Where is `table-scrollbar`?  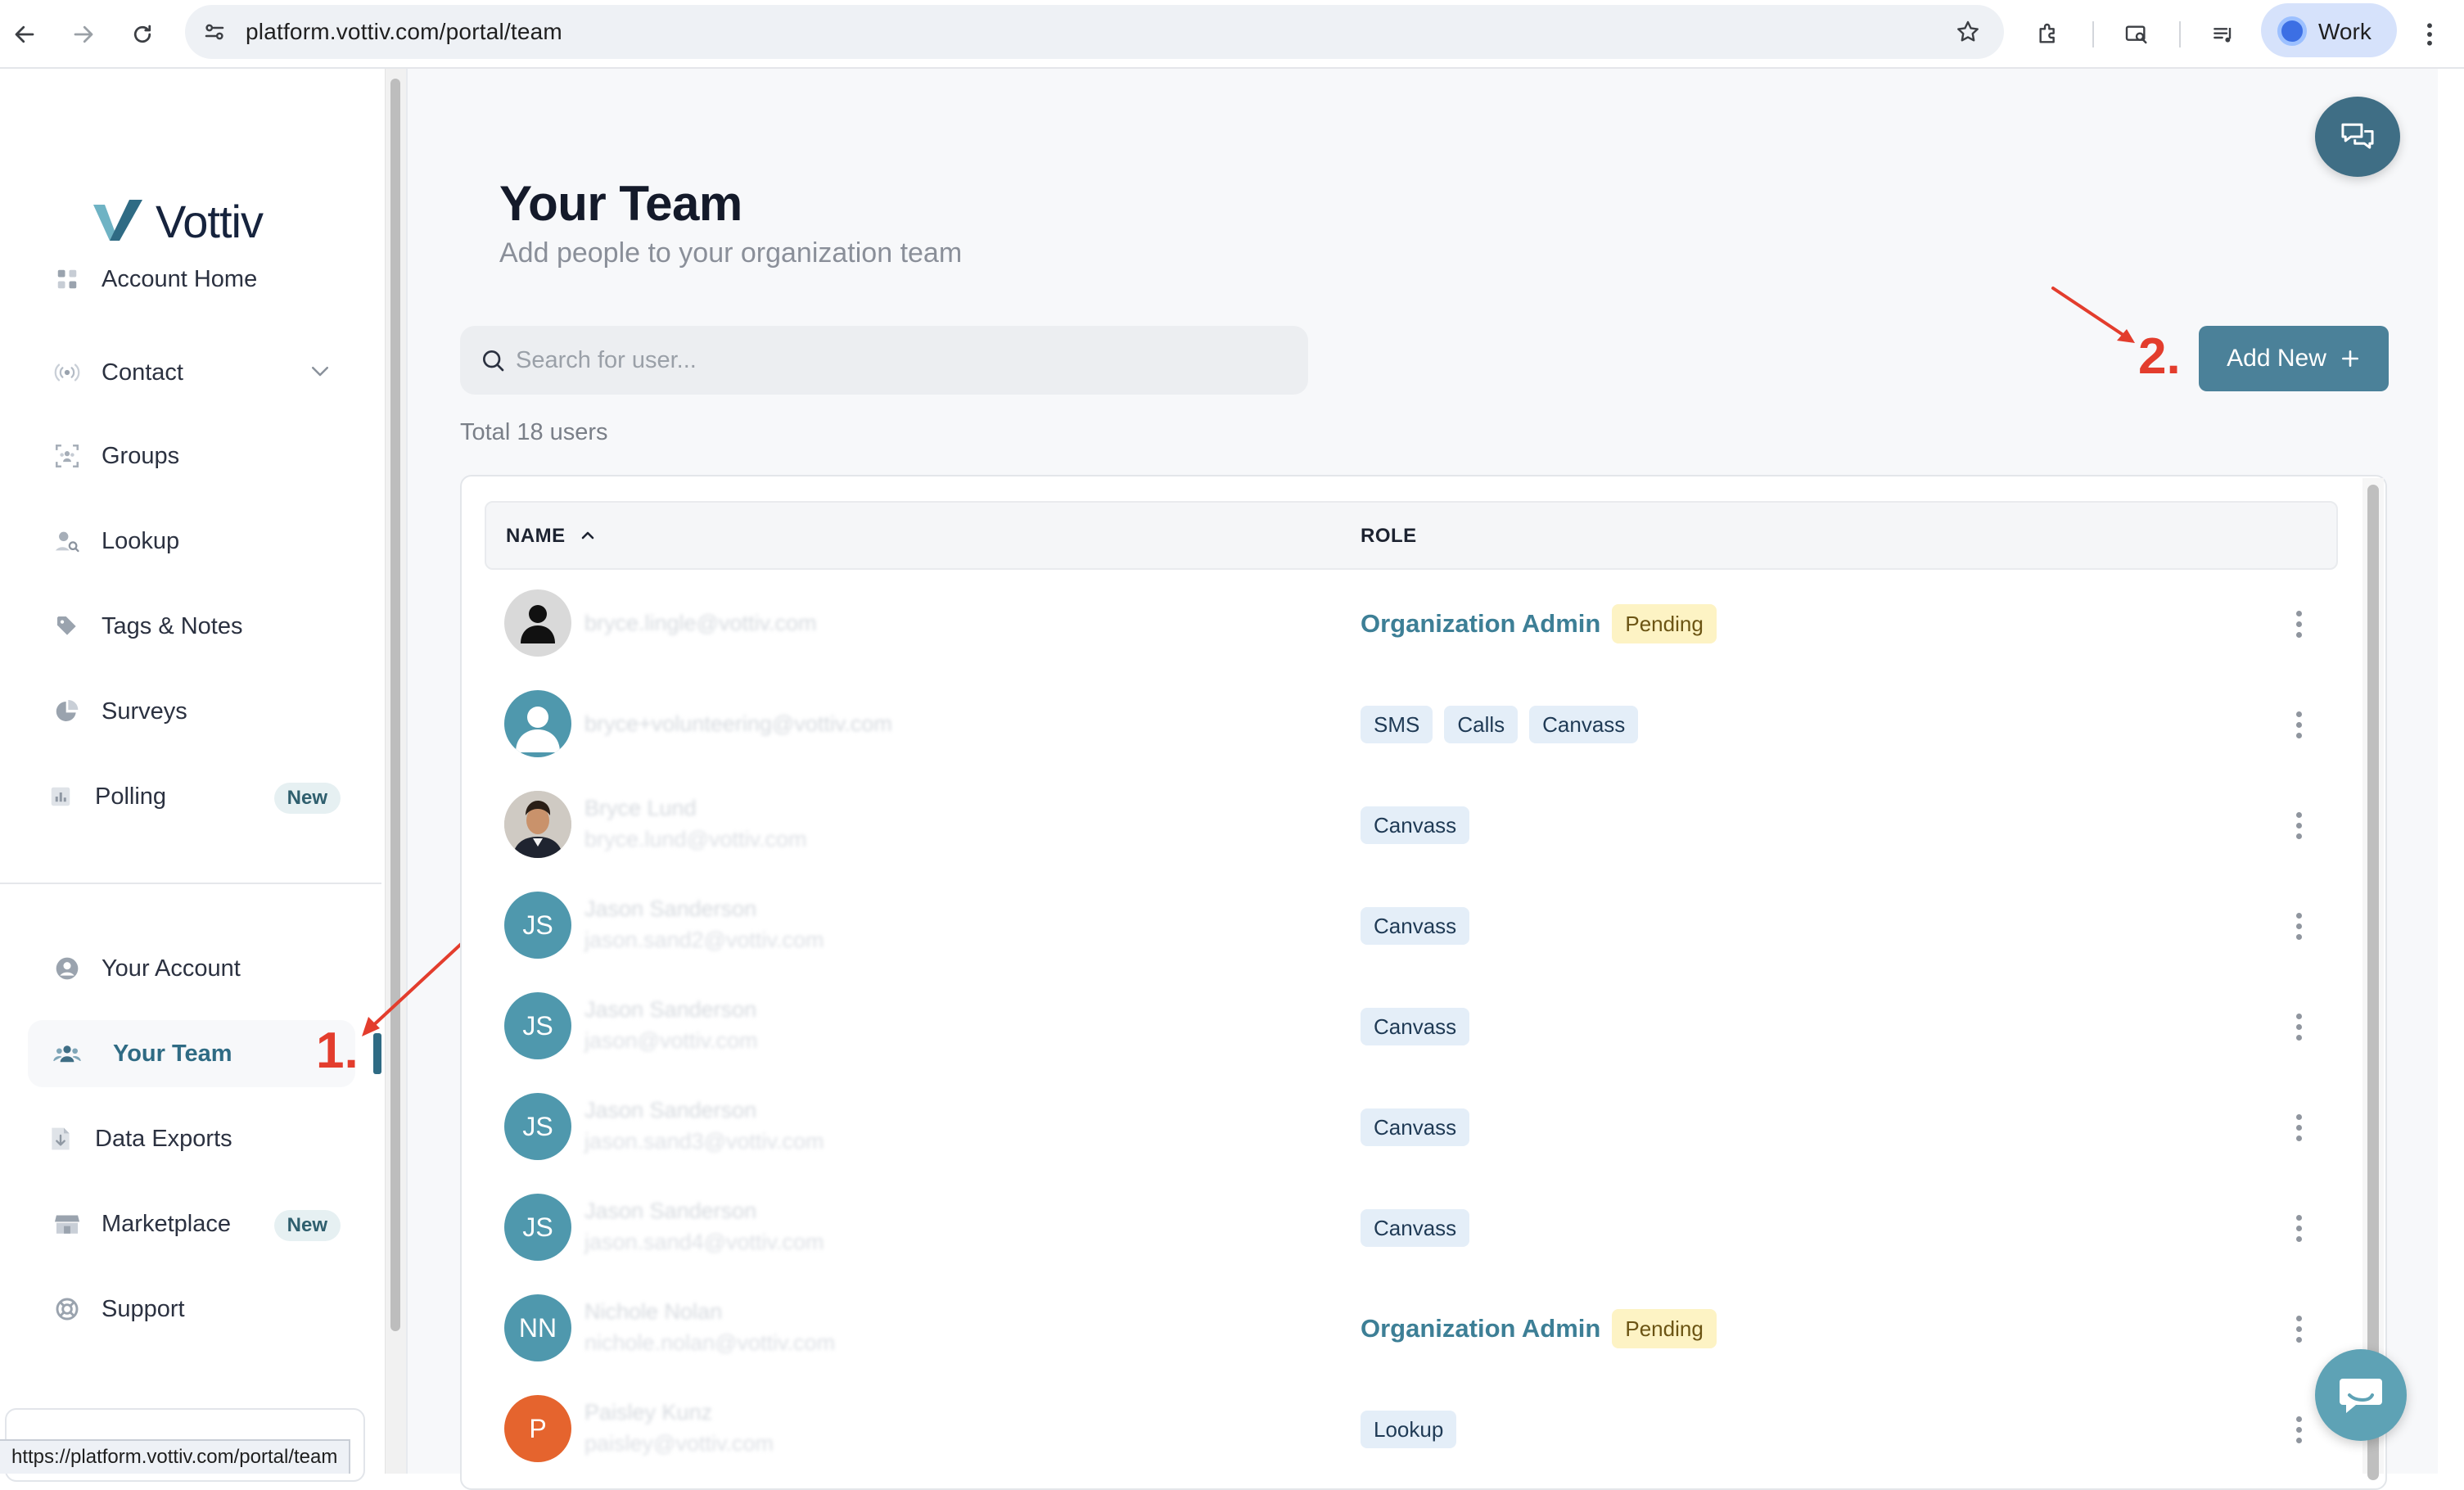
table-scrollbar is located at coordinates (2373, 979).